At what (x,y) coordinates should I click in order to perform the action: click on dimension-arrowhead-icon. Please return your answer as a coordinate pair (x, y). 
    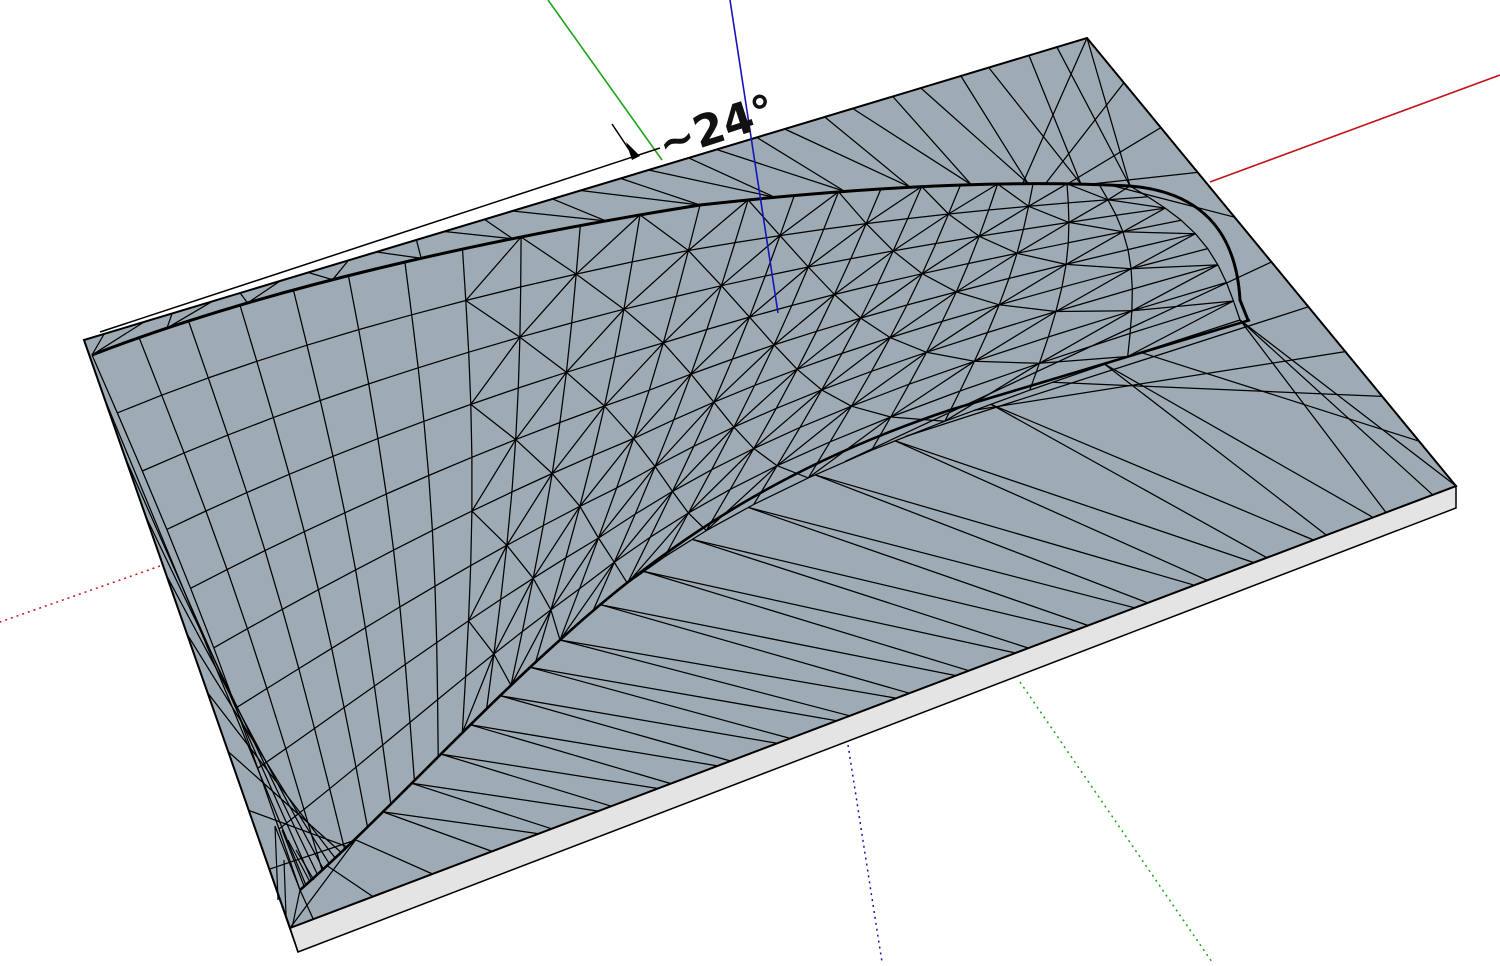
    Looking at the image, I should click on (633, 151).